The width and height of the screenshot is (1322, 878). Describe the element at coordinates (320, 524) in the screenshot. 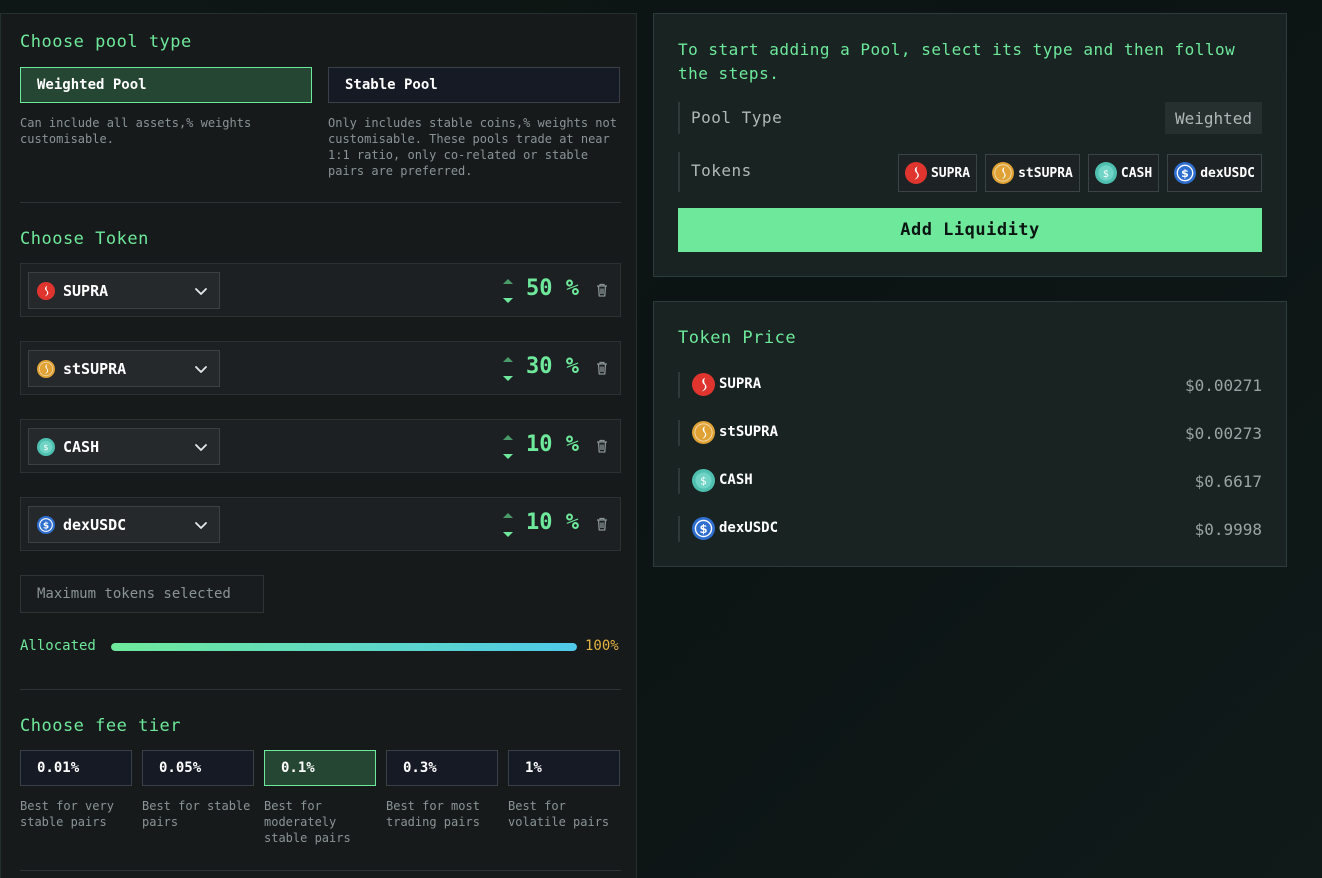

I see `token-row-dexusdc: dexUSDC 10 %` at that location.